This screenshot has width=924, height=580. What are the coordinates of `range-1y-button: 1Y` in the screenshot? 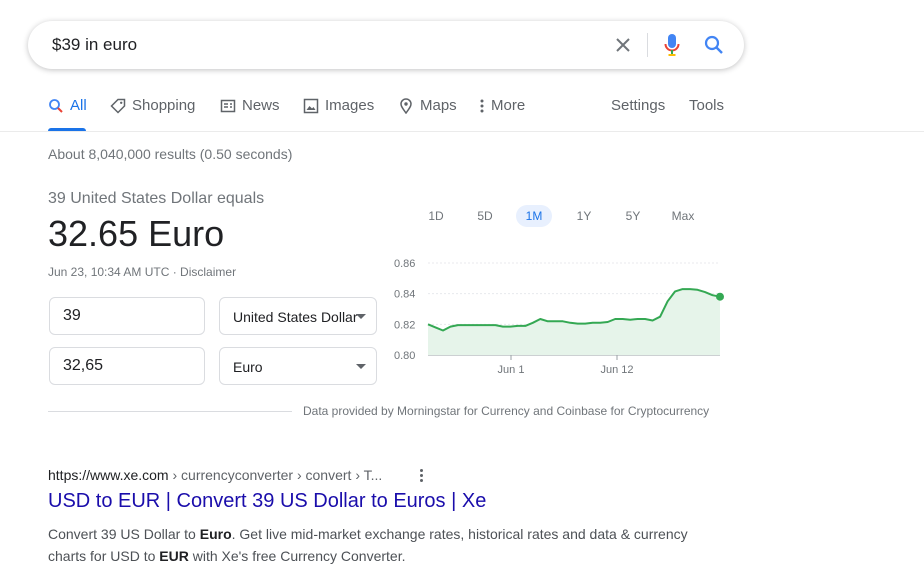 It's located at (584, 216).